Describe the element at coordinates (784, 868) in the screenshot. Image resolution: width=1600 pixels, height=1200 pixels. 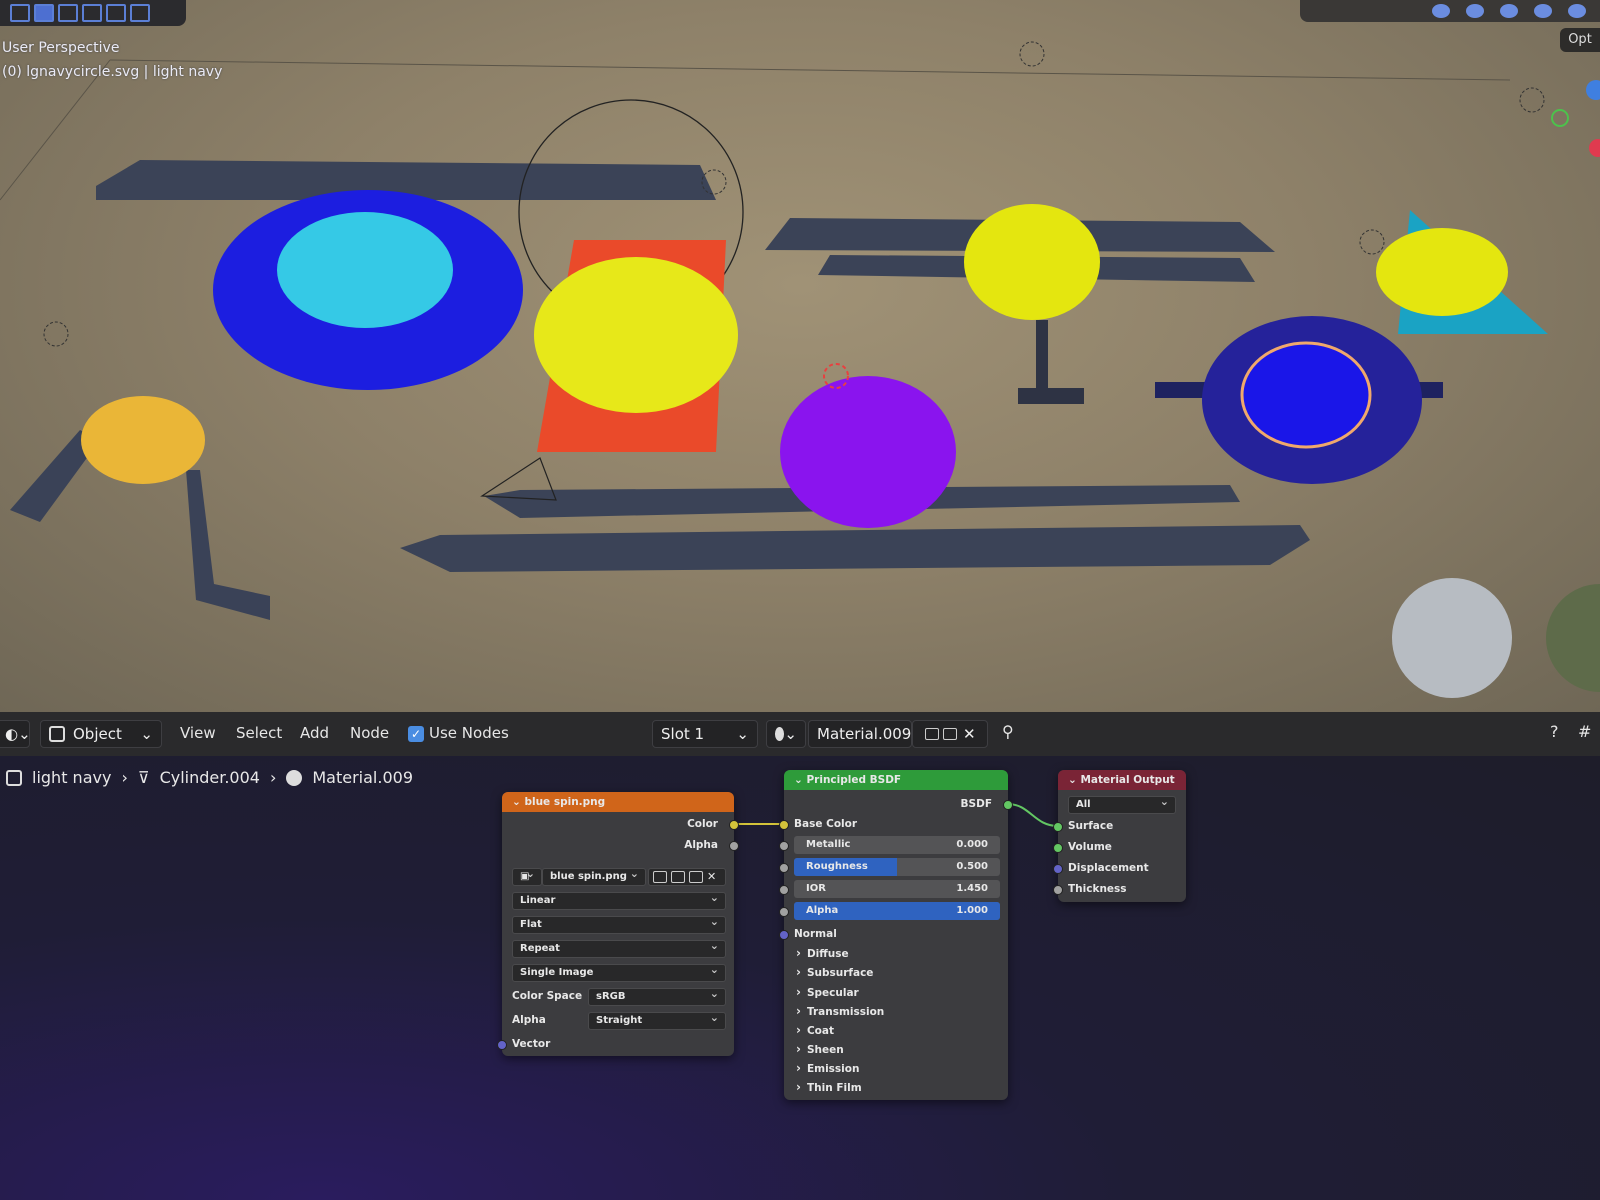
I see `roughness-input-socket` at that location.